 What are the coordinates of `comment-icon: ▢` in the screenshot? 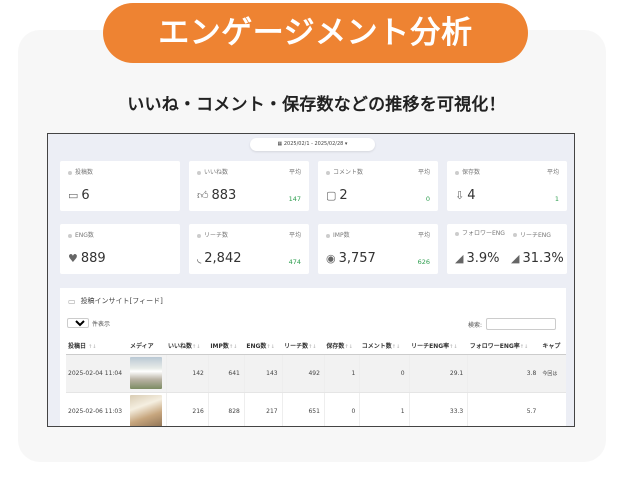 It's located at (331, 195).